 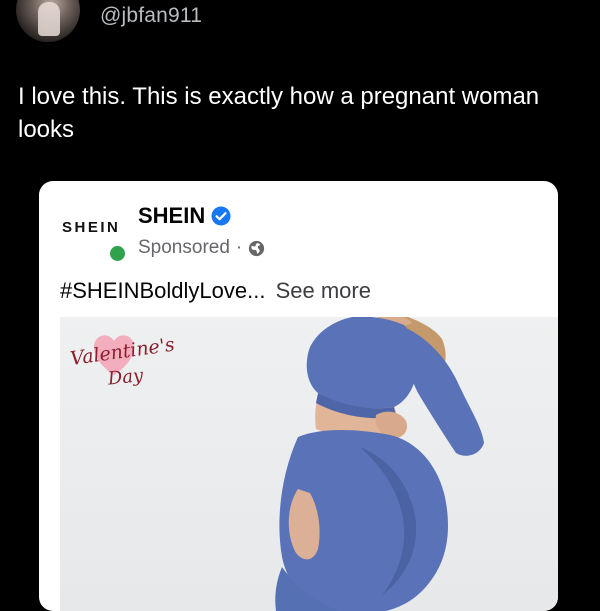 What do you see at coordinates (117, 253) in the screenshot?
I see `online-status-dot` at bounding box center [117, 253].